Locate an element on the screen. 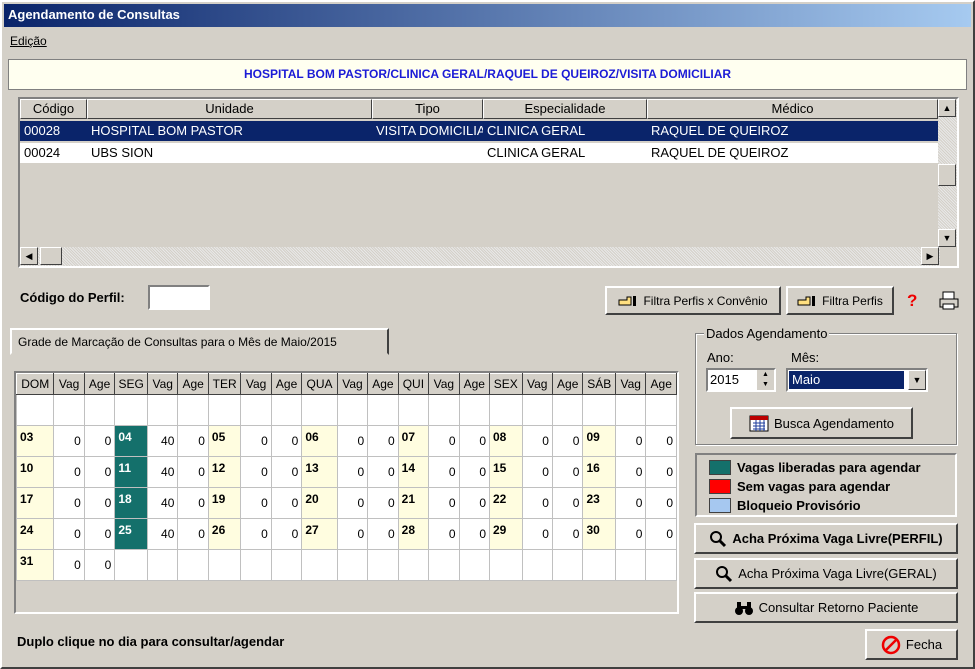 Image resolution: width=975 pixels, height=669 pixels. printer-icon is located at coordinates (949, 301).